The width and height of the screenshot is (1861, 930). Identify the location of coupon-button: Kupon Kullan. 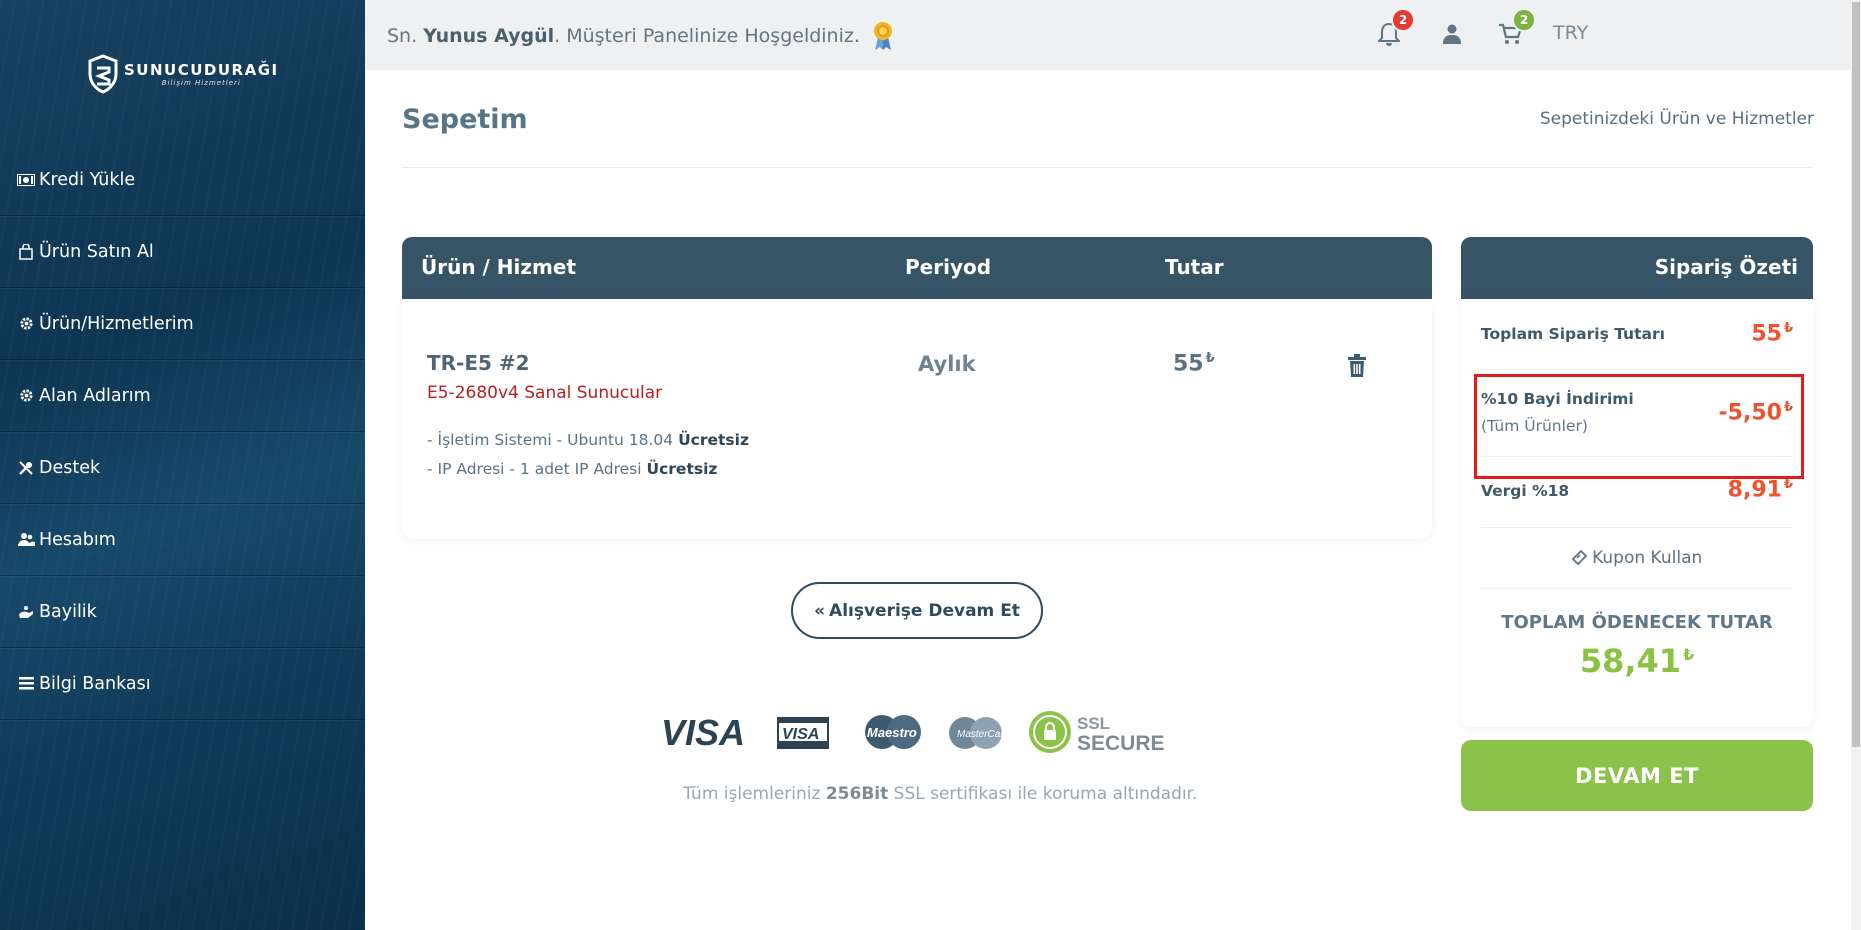
(1637, 558).